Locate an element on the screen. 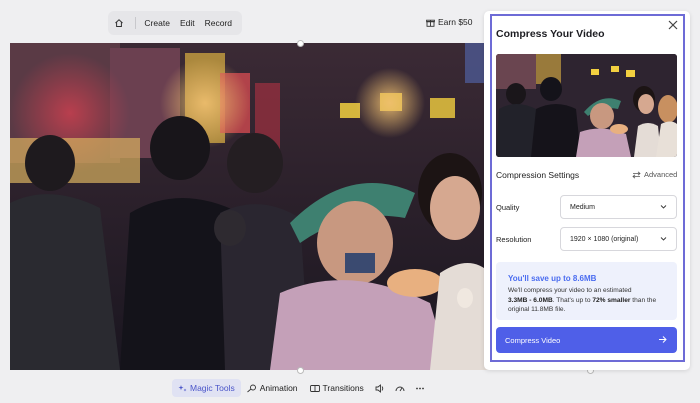 The image size is (700, 403). savings-percent: 72% smaller is located at coordinates (611, 300).